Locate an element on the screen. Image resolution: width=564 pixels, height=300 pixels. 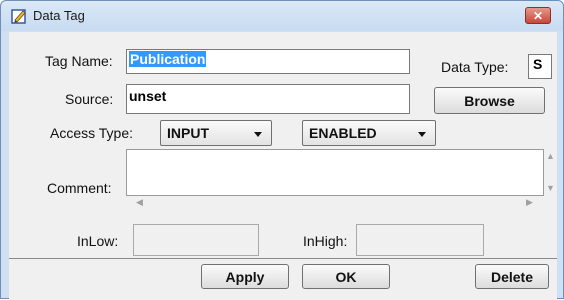
scroll-left-icon: ◀ is located at coordinates (139, 202).